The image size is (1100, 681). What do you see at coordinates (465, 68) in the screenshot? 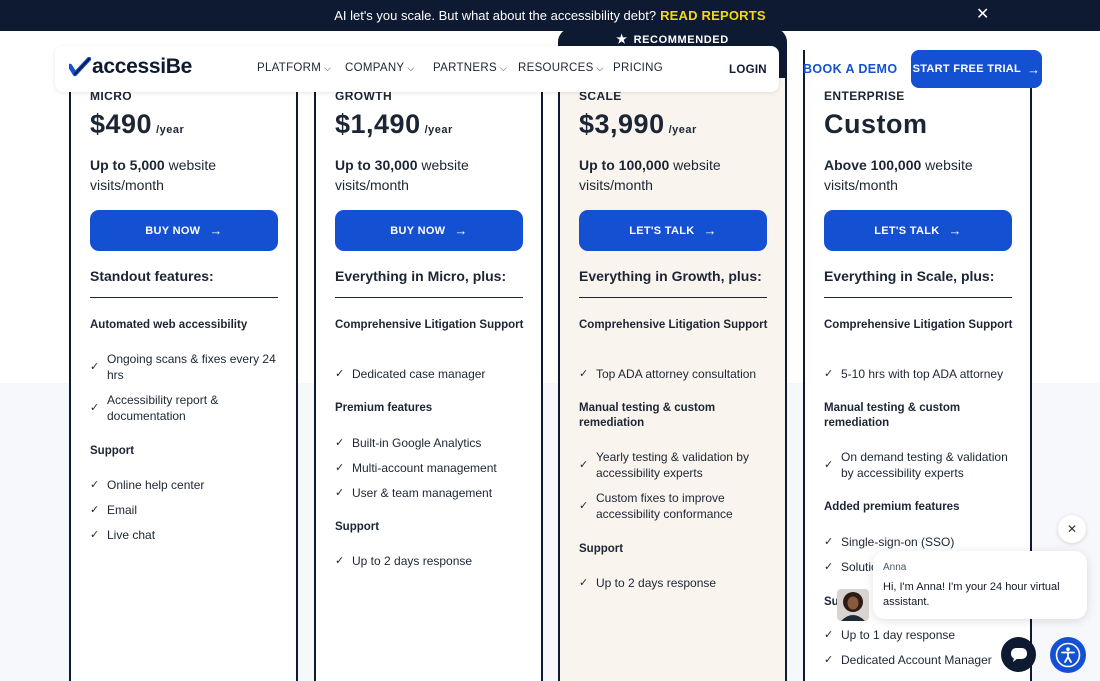
I see `nav-label: PARTNERS` at bounding box center [465, 68].